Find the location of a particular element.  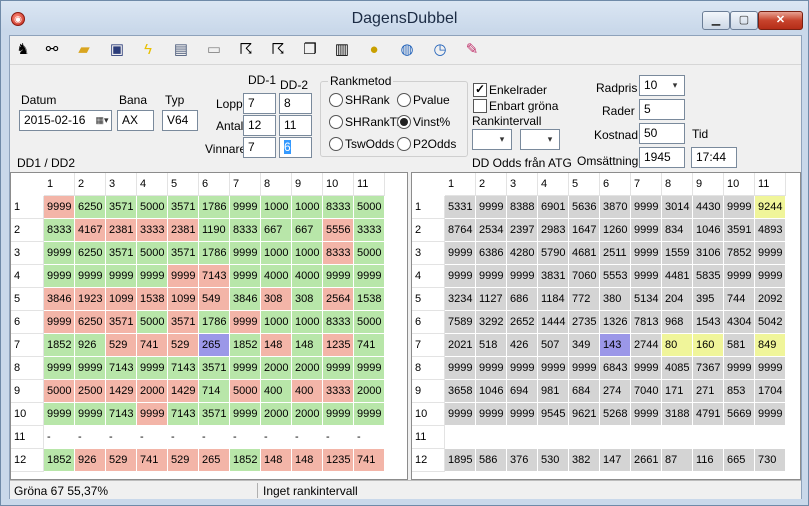

grid-cell: 5669 is located at coordinates (739, 414).